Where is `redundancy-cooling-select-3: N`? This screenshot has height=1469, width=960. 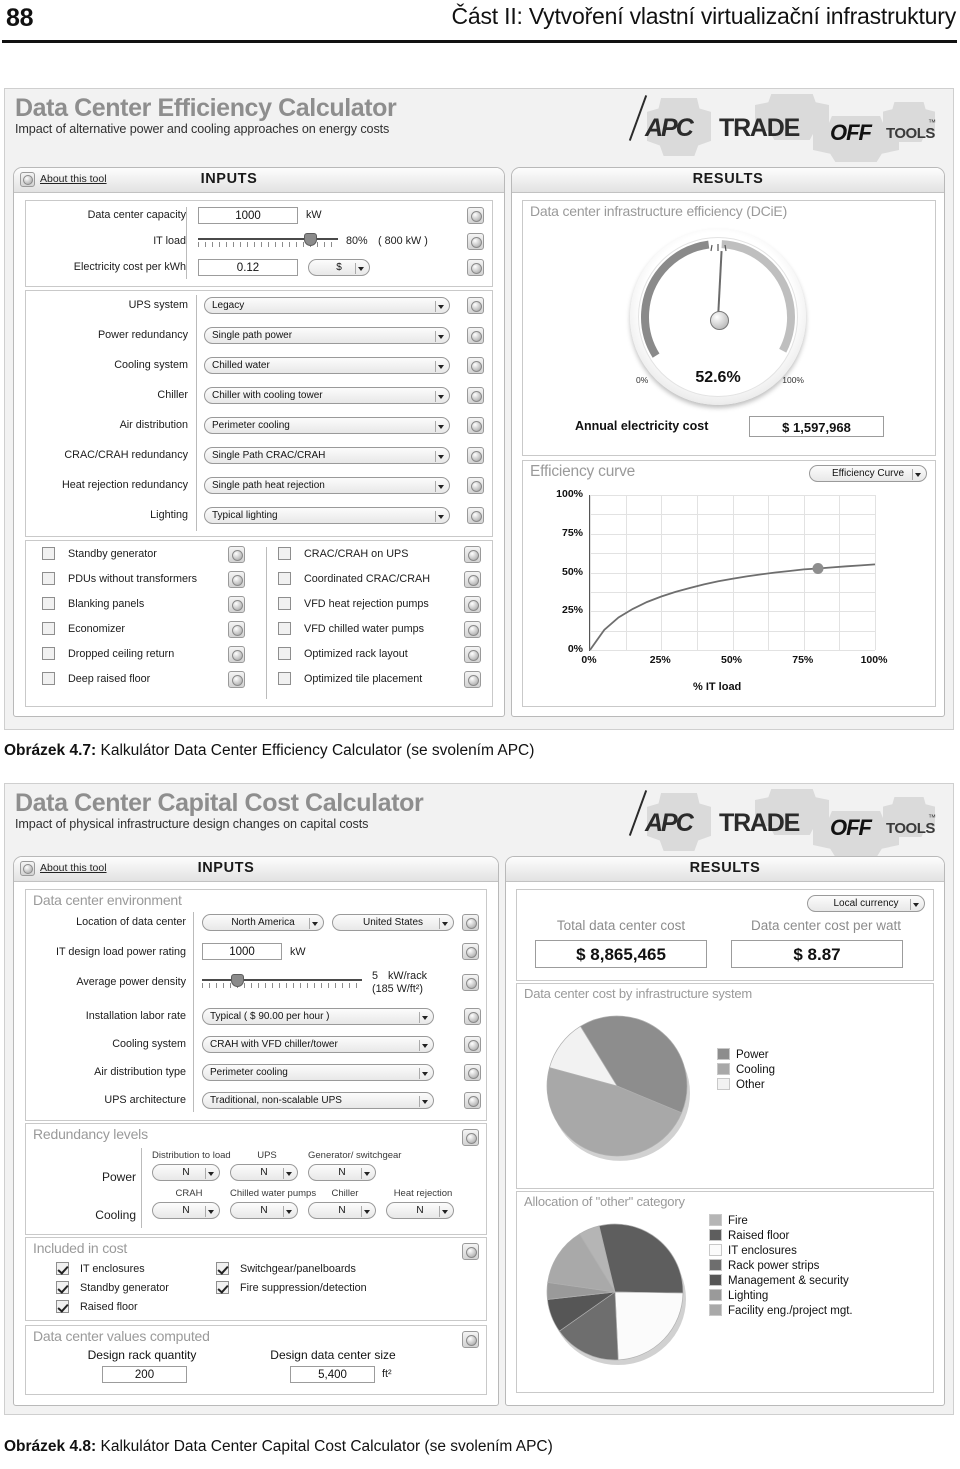
redundancy-cooling-select-3: N is located at coordinates (420, 1210).